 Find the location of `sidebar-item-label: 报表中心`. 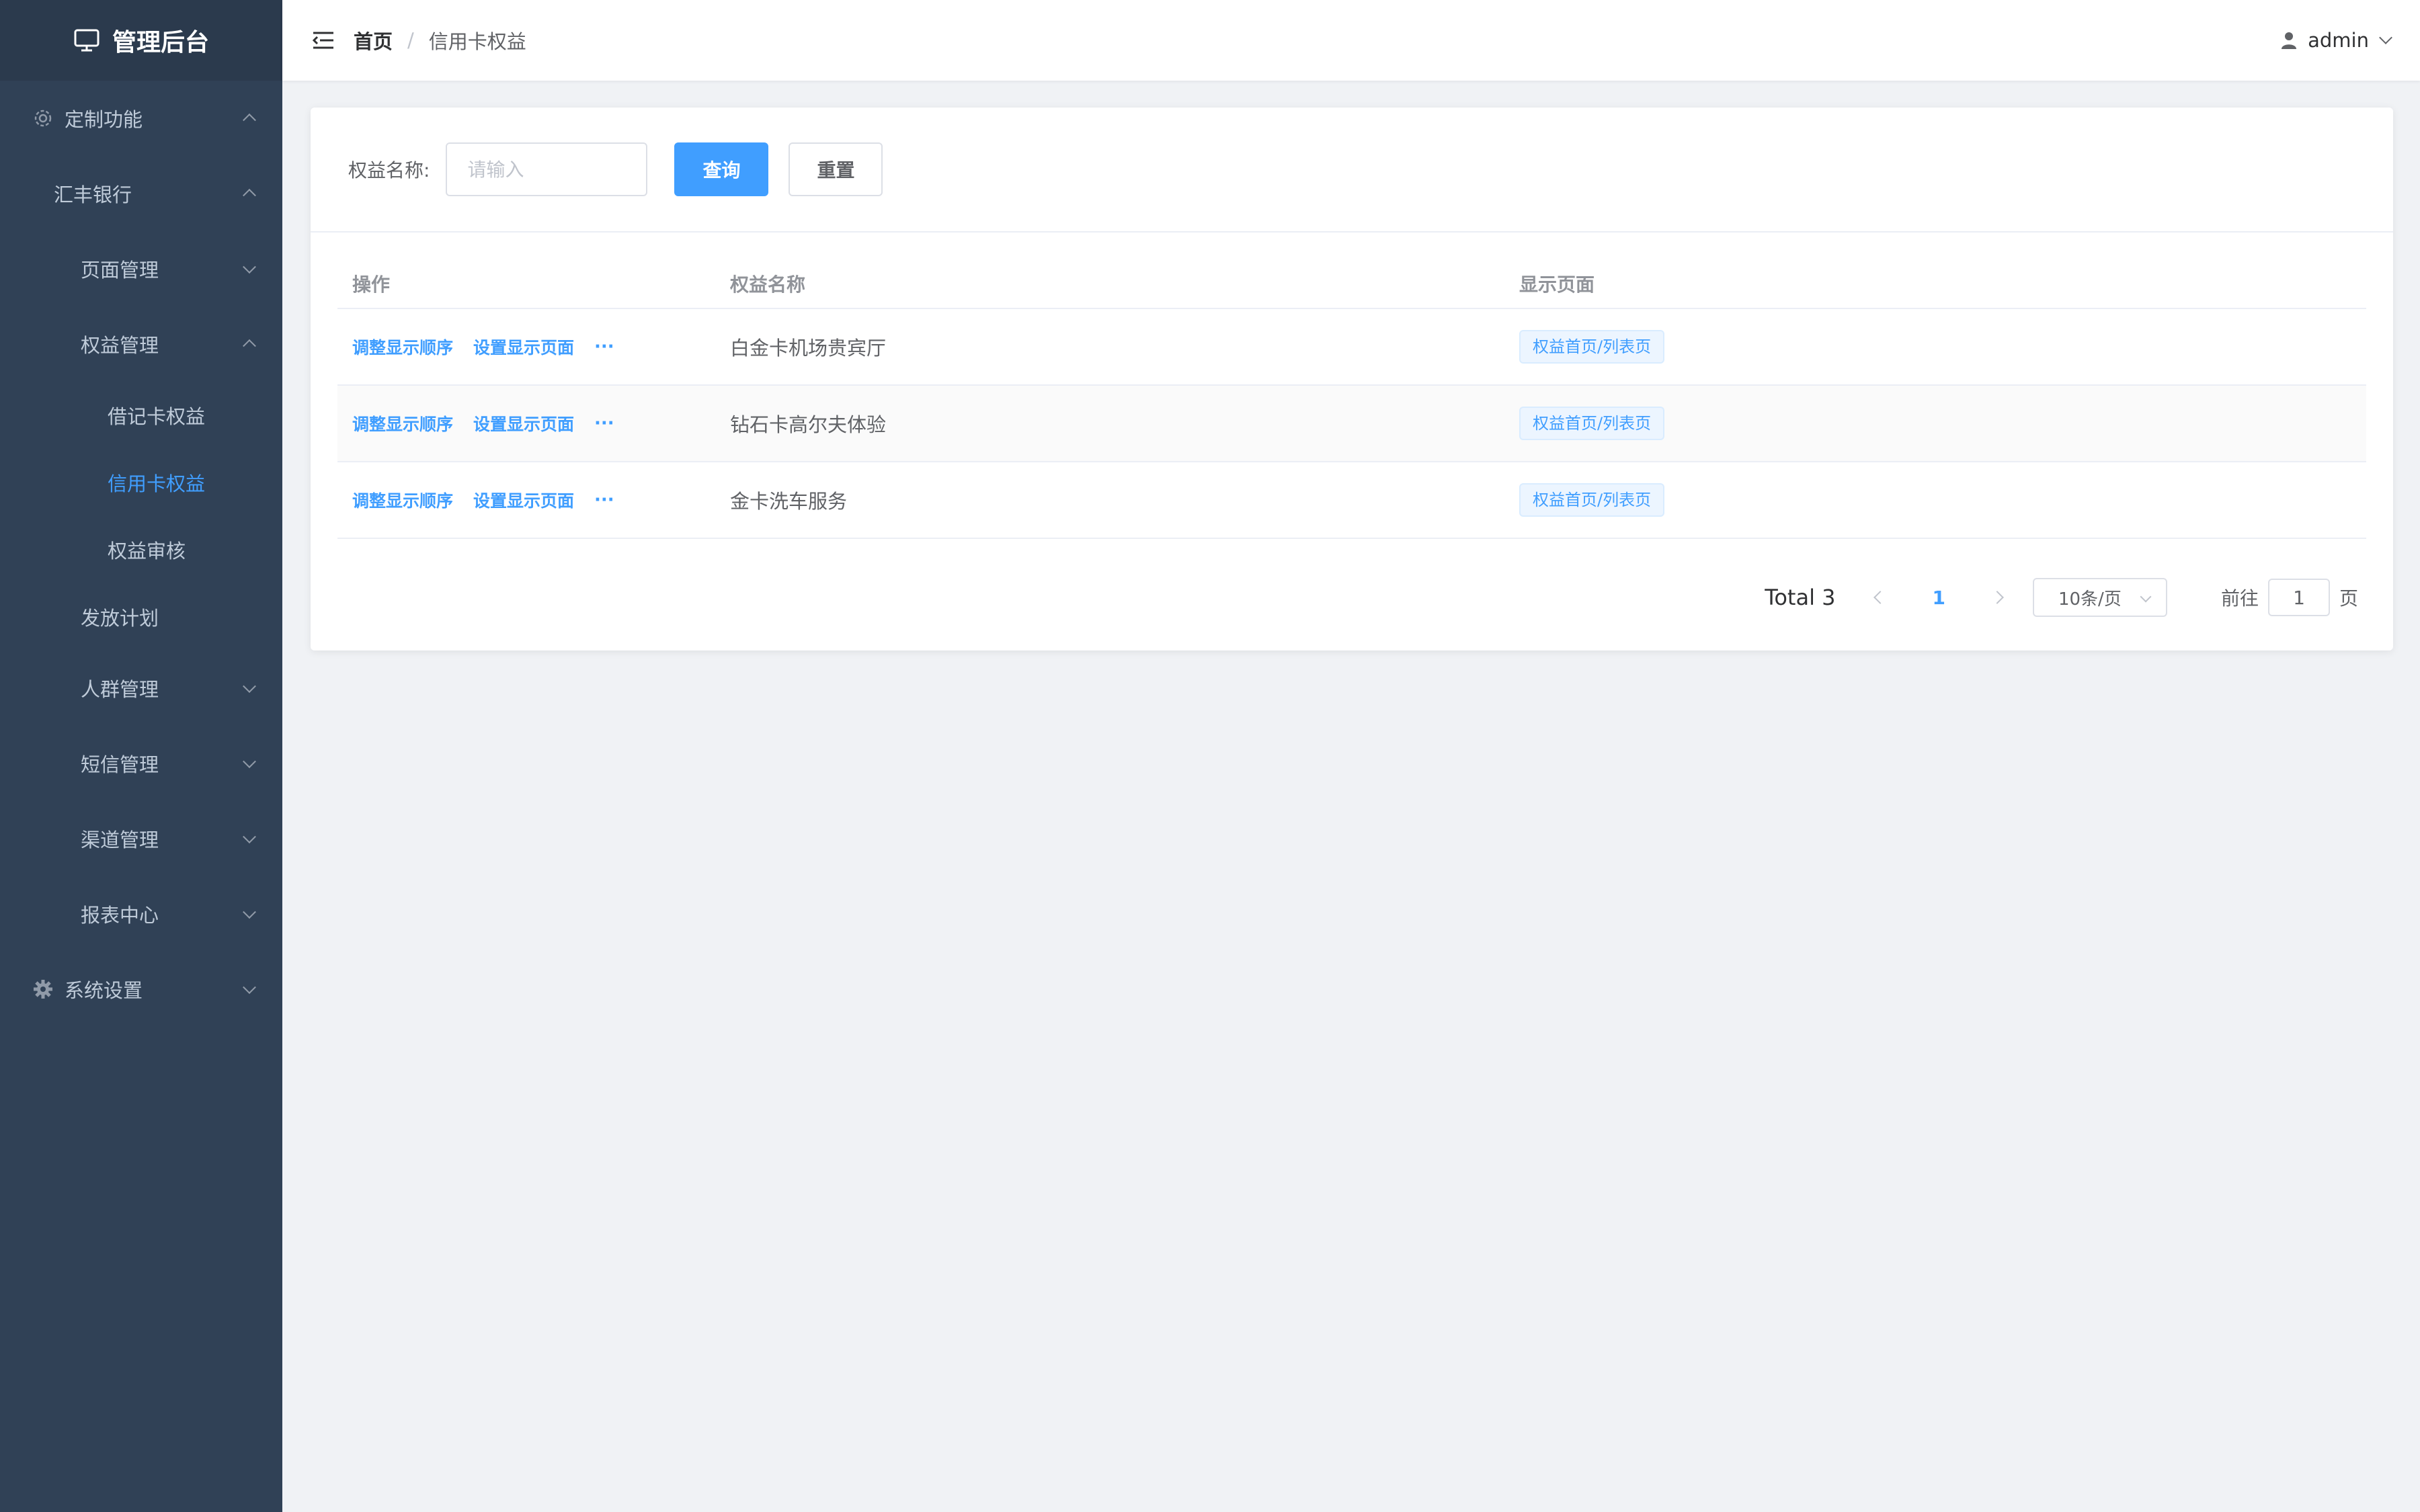

sidebar-item-label: 报表中心 is located at coordinates (120, 916).